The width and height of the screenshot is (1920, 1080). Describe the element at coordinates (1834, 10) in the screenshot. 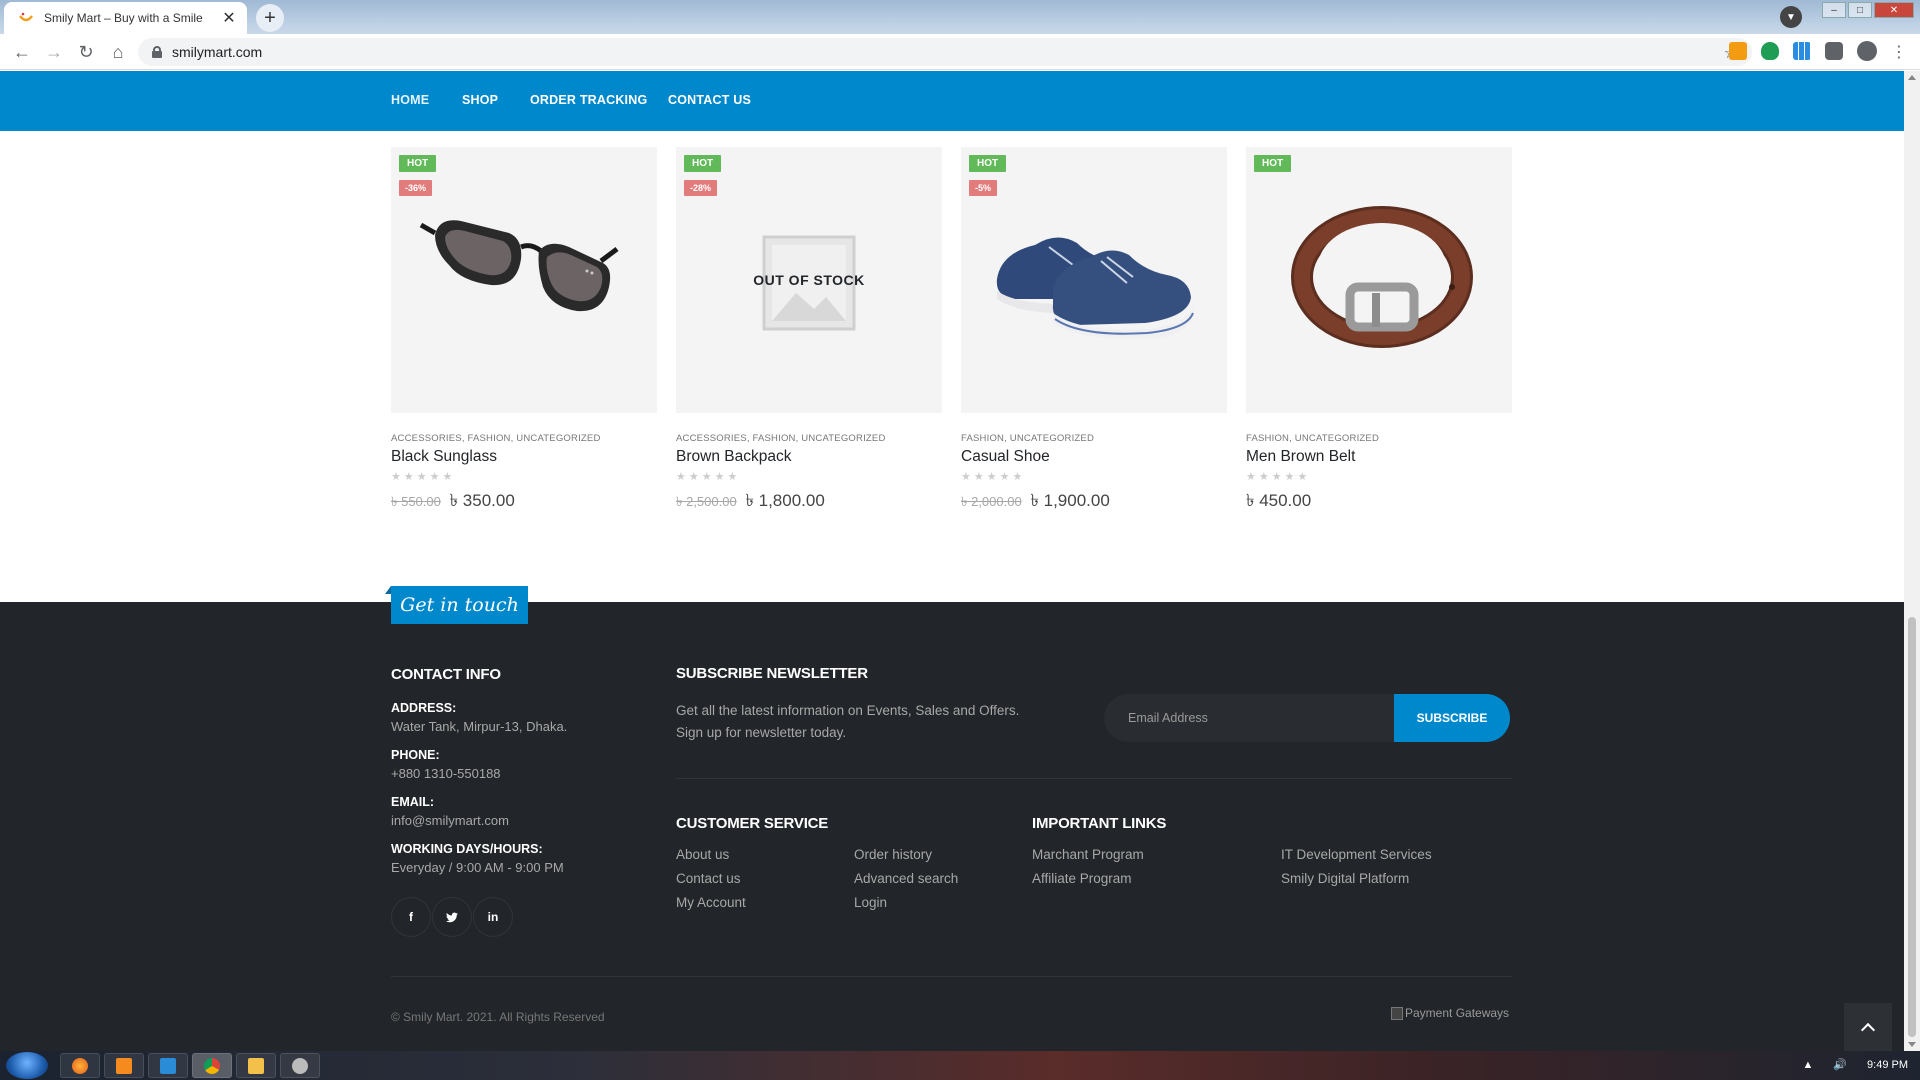

I see `minimize-icon: –` at that location.